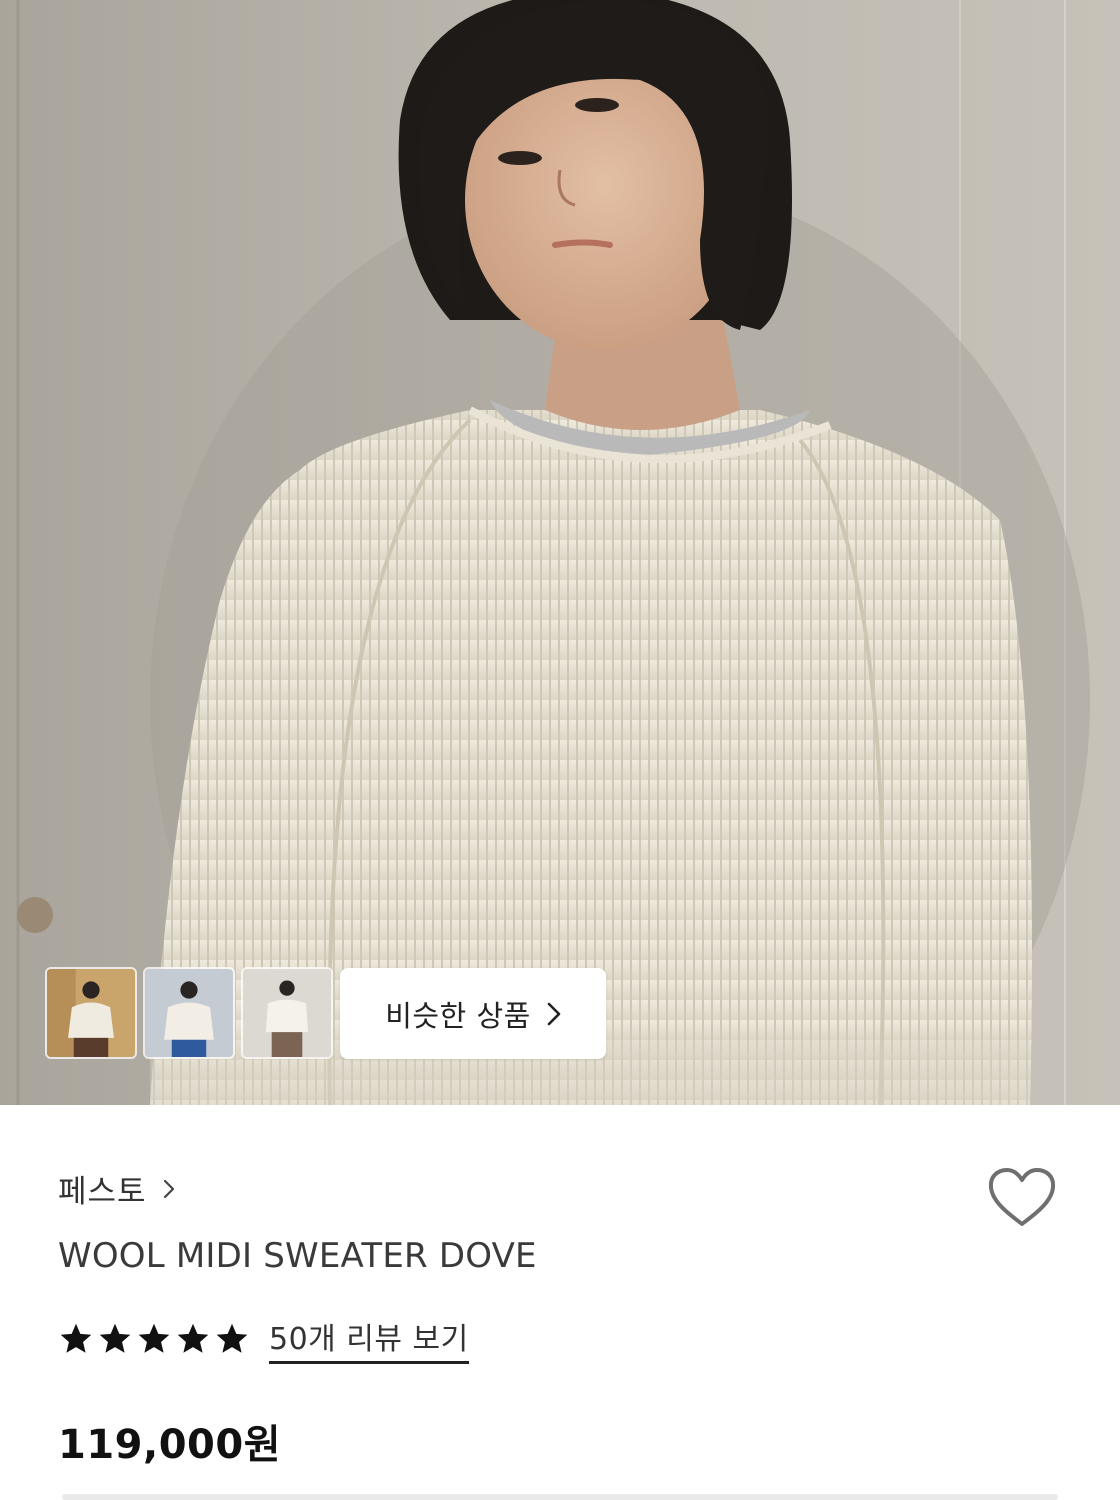 The height and width of the screenshot is (1500, 1120). Describe the element at coordinates (102, 1192) in the screenshot. I see `brand-name: 페스토` at that location.